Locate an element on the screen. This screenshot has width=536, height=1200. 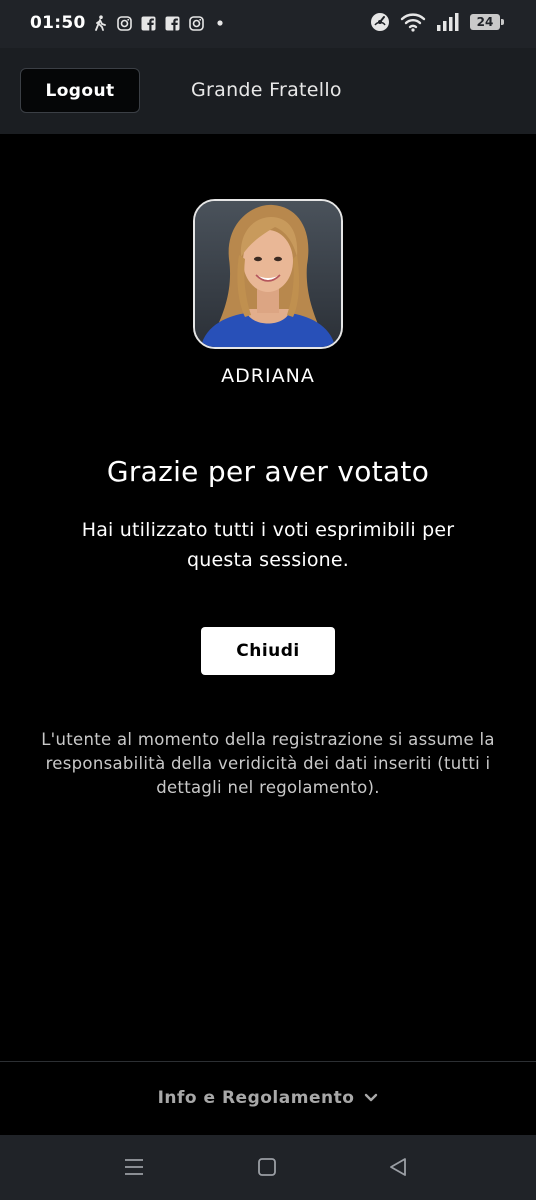
wifi-icon is located at coordinates (413, 22).